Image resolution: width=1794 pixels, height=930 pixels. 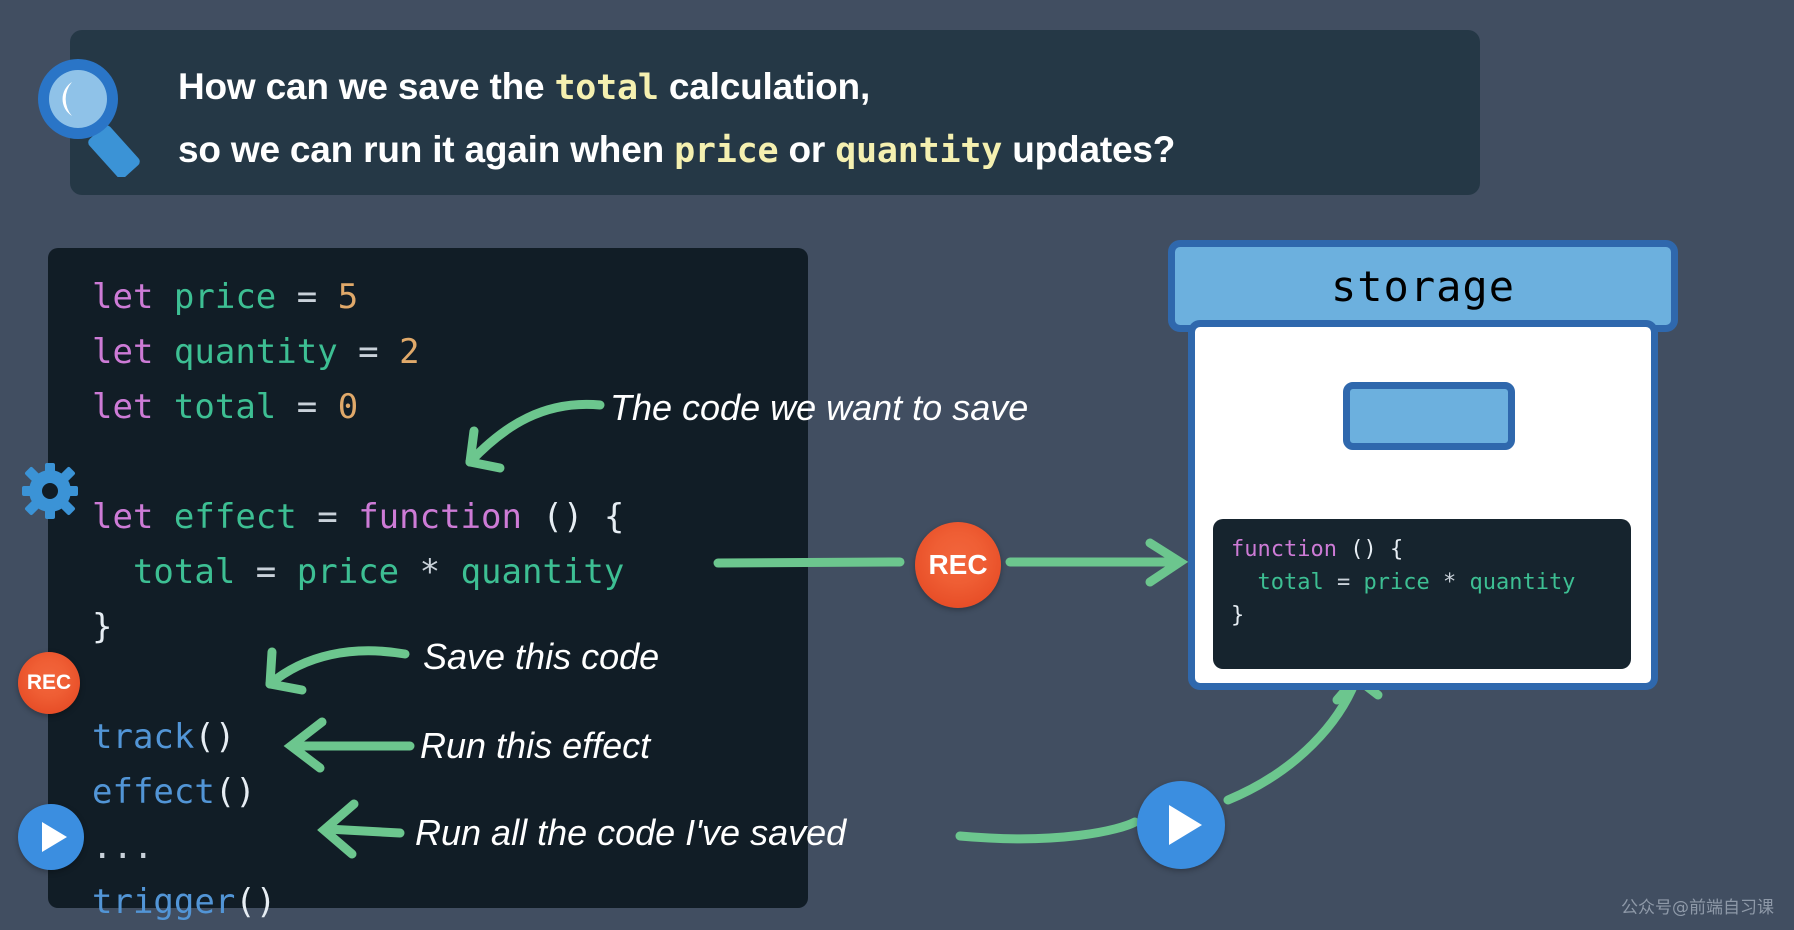 I want to click on question-line2-code-quantity: quantity, so click(x=919, y=151).